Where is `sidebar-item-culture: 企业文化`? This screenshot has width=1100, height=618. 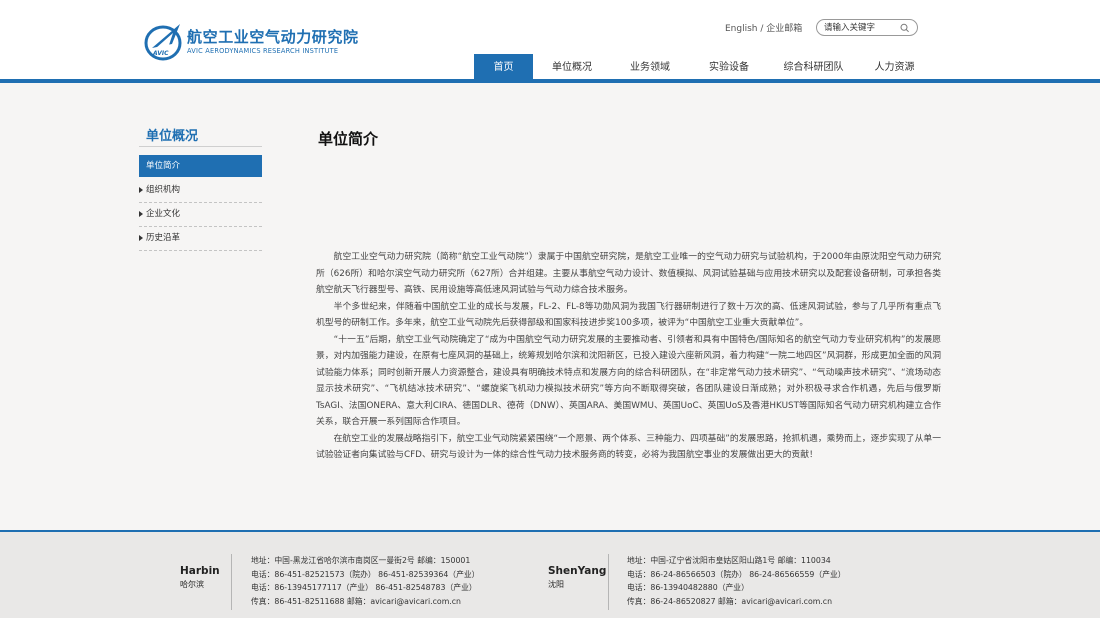 sidebar-item-culture: 企业文化 is located at coordinates (200, 215).